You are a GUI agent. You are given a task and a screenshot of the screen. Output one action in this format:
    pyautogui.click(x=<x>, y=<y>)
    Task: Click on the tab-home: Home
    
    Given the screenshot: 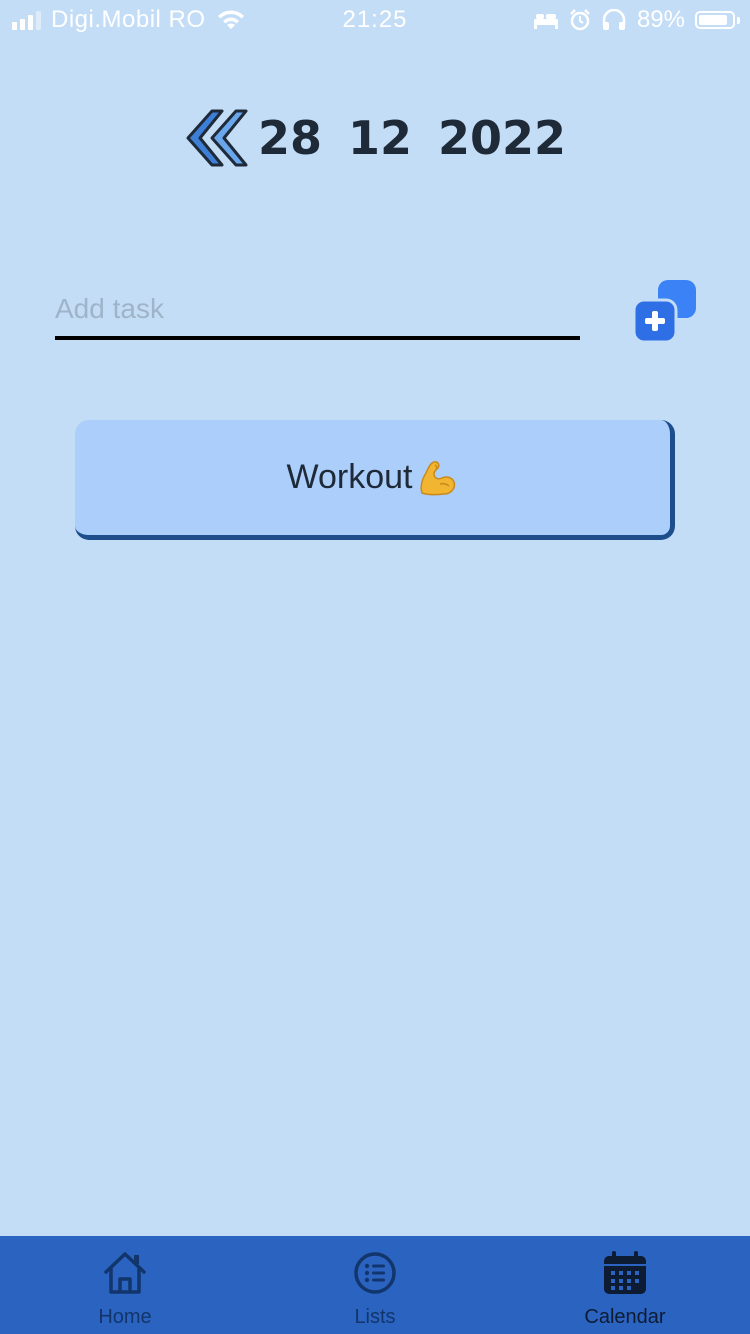 What is the action you would take?
    pyautogui.click(x=125, y=1285)
    